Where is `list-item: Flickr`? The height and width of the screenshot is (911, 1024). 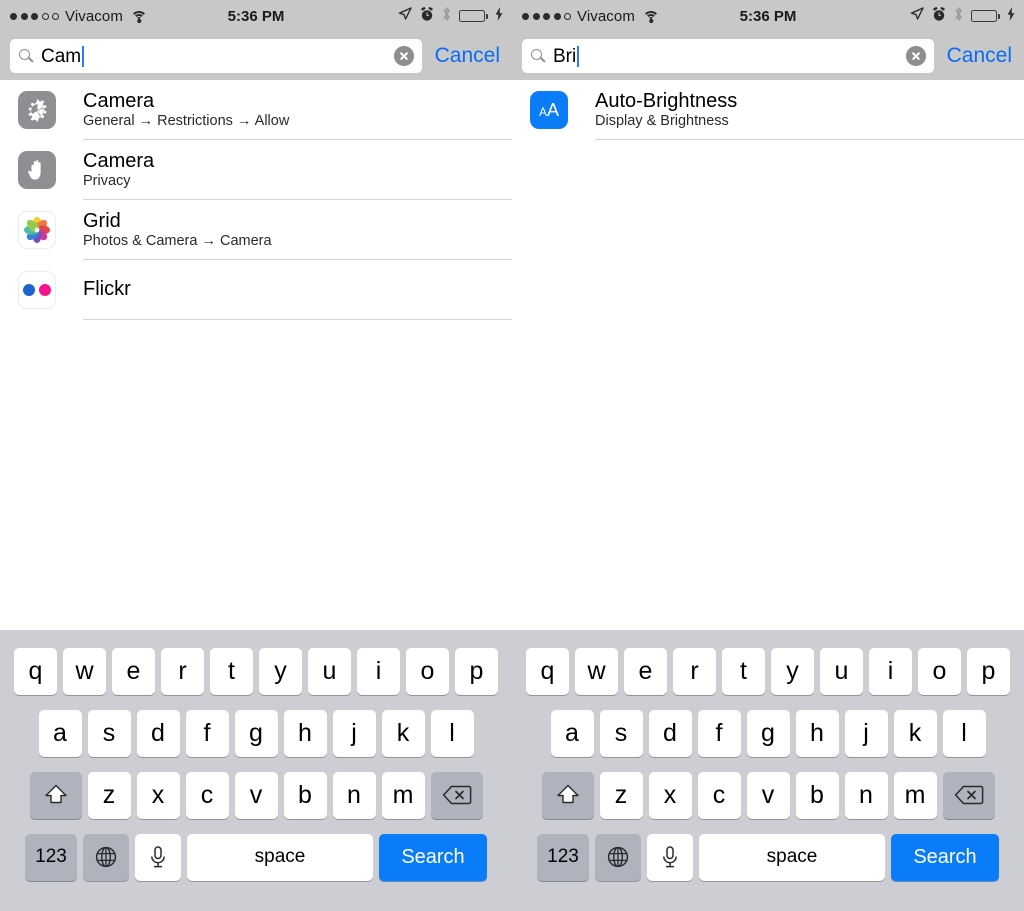 list-item: Flickr is located at coordinates (256, 290).